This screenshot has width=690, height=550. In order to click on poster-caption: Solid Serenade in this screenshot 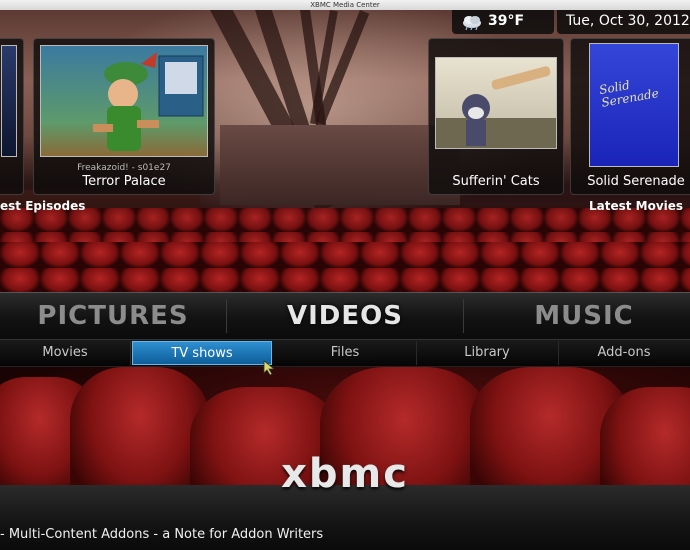, I will do `click(629, 93)`.